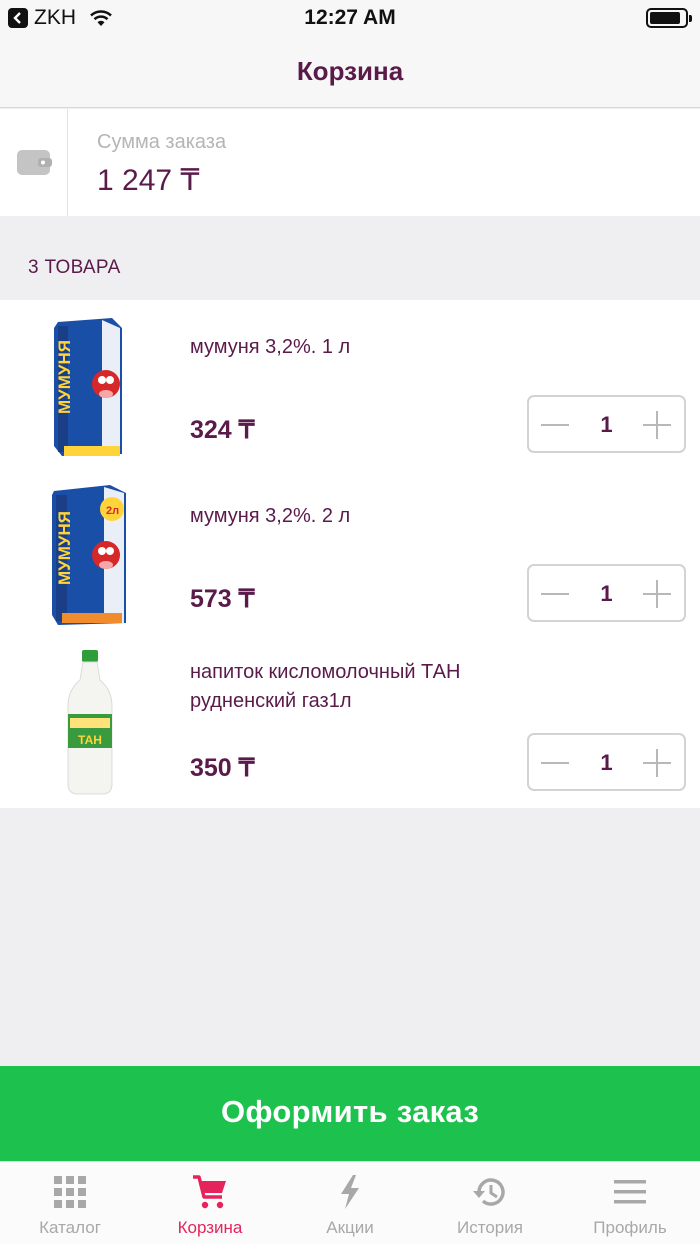  I want to click on status-bar: ZKH 12:27 AM, so click(350, 18).